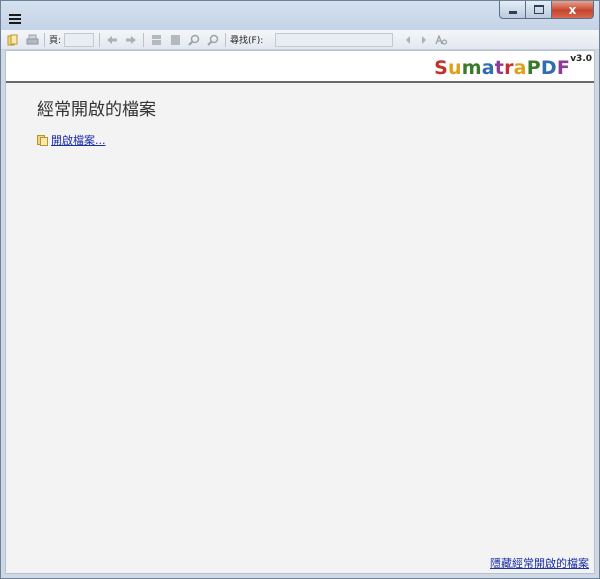 This screenshot has height=579, width=600. Describe the element at coordinates (300, 15) in the screenshot. I see `title-bar: x` at that location.